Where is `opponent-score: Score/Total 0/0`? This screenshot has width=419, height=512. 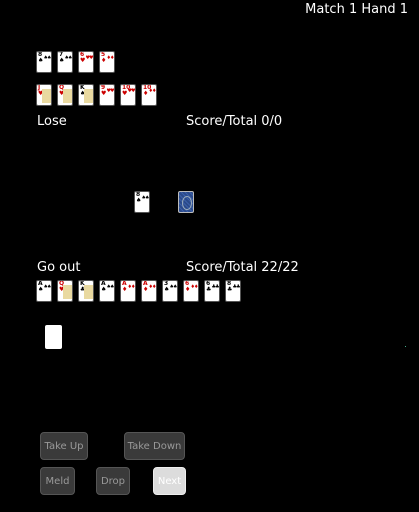 opponent-score: Score/Total 0/0 is located at coordinates (234, 121).